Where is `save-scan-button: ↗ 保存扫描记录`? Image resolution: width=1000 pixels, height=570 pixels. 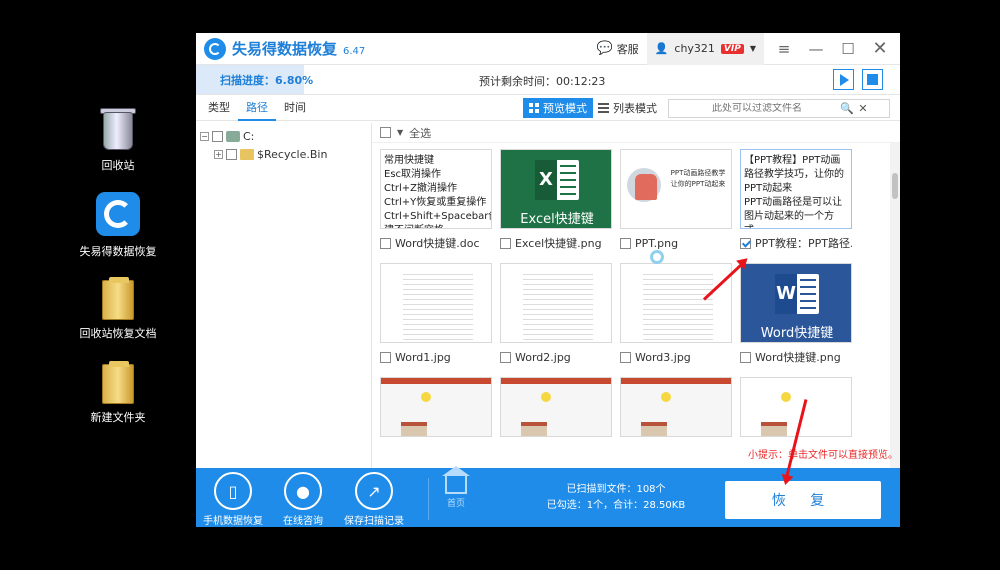 save-scan-button: ↗ 保存扫描记录 is located at coordinates (374, 499).